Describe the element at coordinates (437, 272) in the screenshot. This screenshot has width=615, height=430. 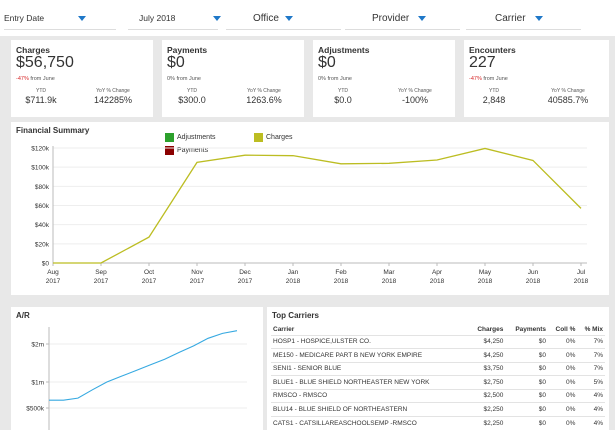
I see `x-tick-label: Apr` at that location.